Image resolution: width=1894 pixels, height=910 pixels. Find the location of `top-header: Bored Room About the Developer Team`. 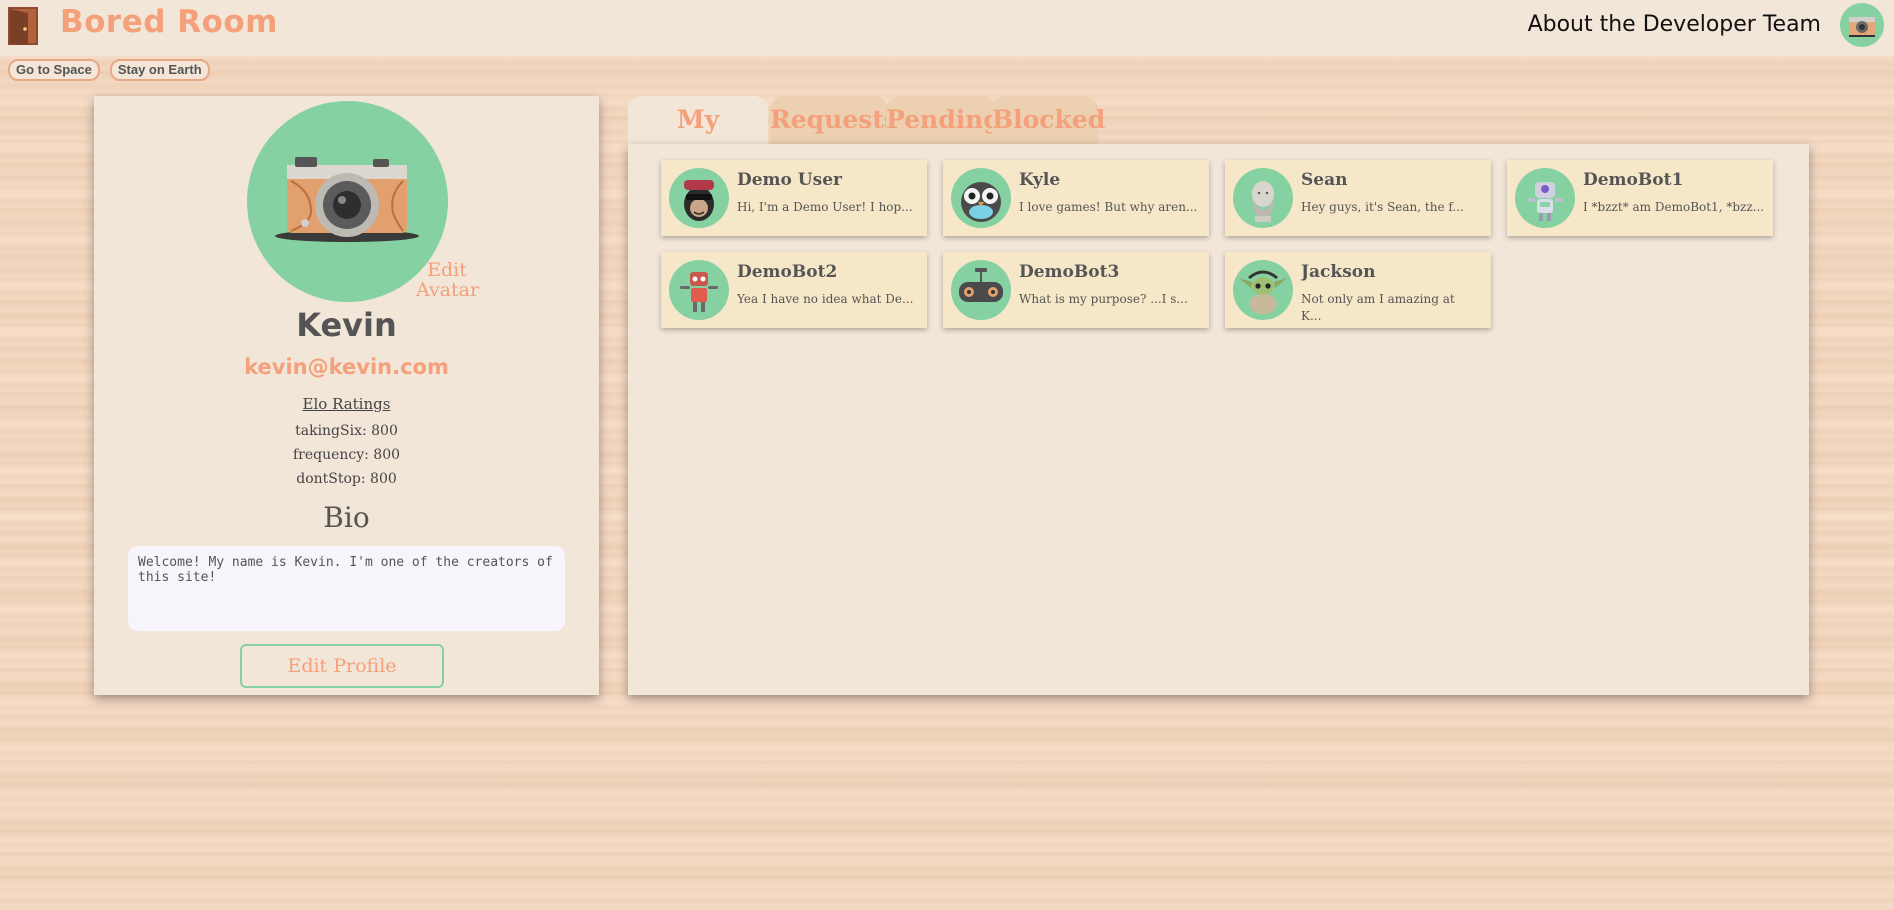

top-header: Bored Room About the Developer Team is located at coordinates (947, 28).